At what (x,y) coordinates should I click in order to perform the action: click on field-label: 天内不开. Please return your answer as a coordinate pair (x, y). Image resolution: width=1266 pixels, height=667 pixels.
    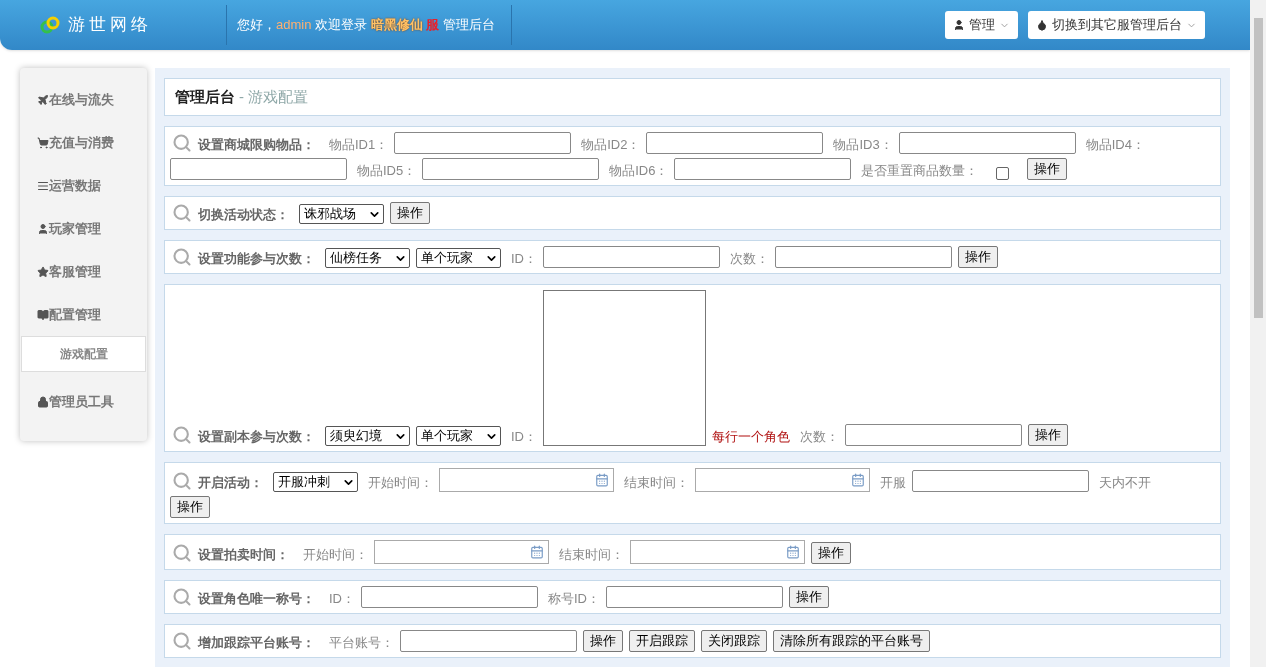
    Looking at the image, I should click on (1125, 482).